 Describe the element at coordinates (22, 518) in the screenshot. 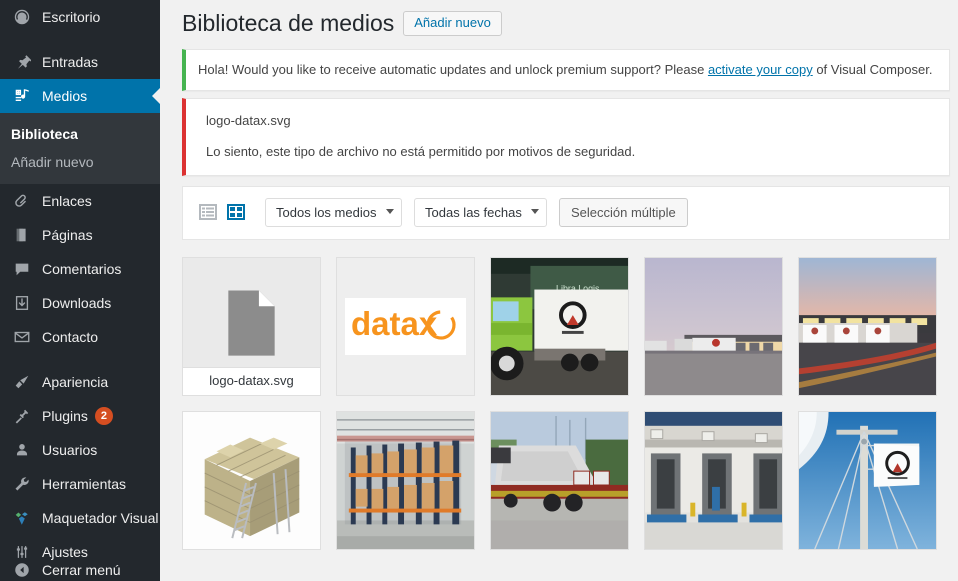

I see `visual-composer-icon` at that location.